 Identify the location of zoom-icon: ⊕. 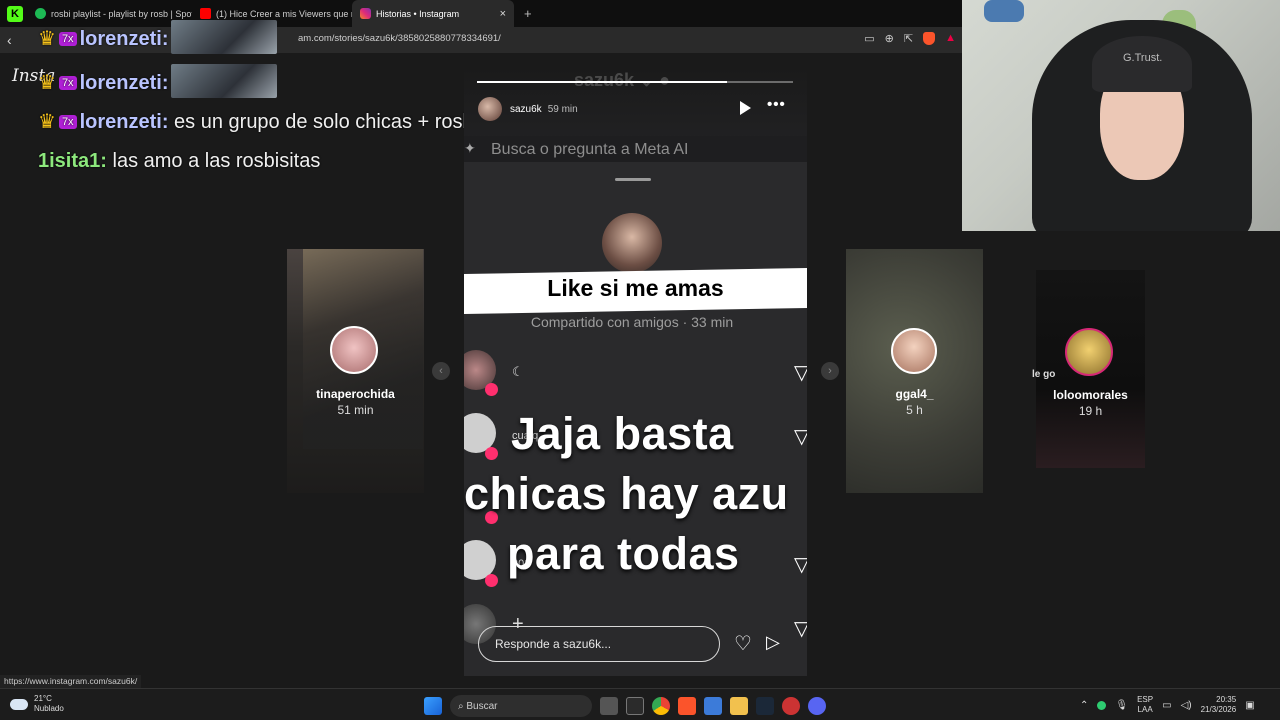
(889, 38).